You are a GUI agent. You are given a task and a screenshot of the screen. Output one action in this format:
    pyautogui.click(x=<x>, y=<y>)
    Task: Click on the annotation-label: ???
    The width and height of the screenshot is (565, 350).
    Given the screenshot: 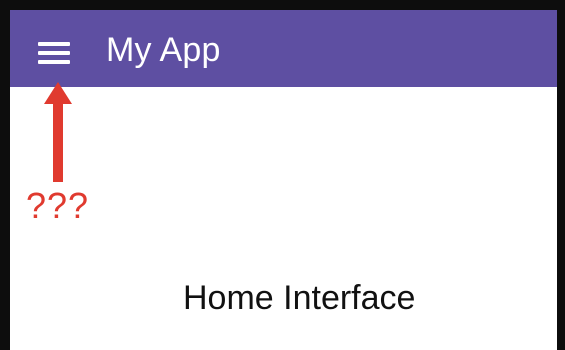 What is the action you would take?
    pyautogui.click(x=58, y=205)
    